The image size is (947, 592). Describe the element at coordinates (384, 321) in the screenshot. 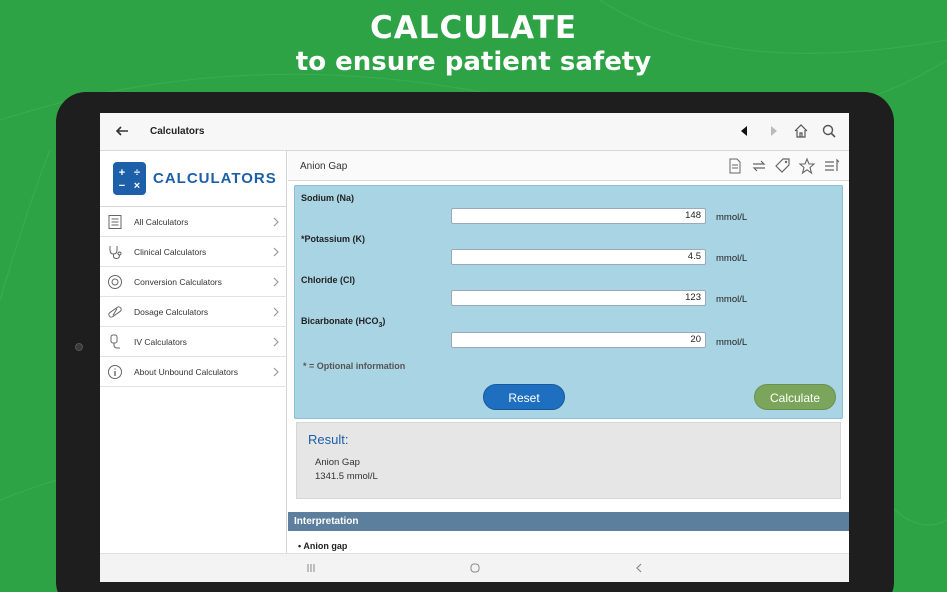

I see `bicarbonate-label-end: )` at that location.